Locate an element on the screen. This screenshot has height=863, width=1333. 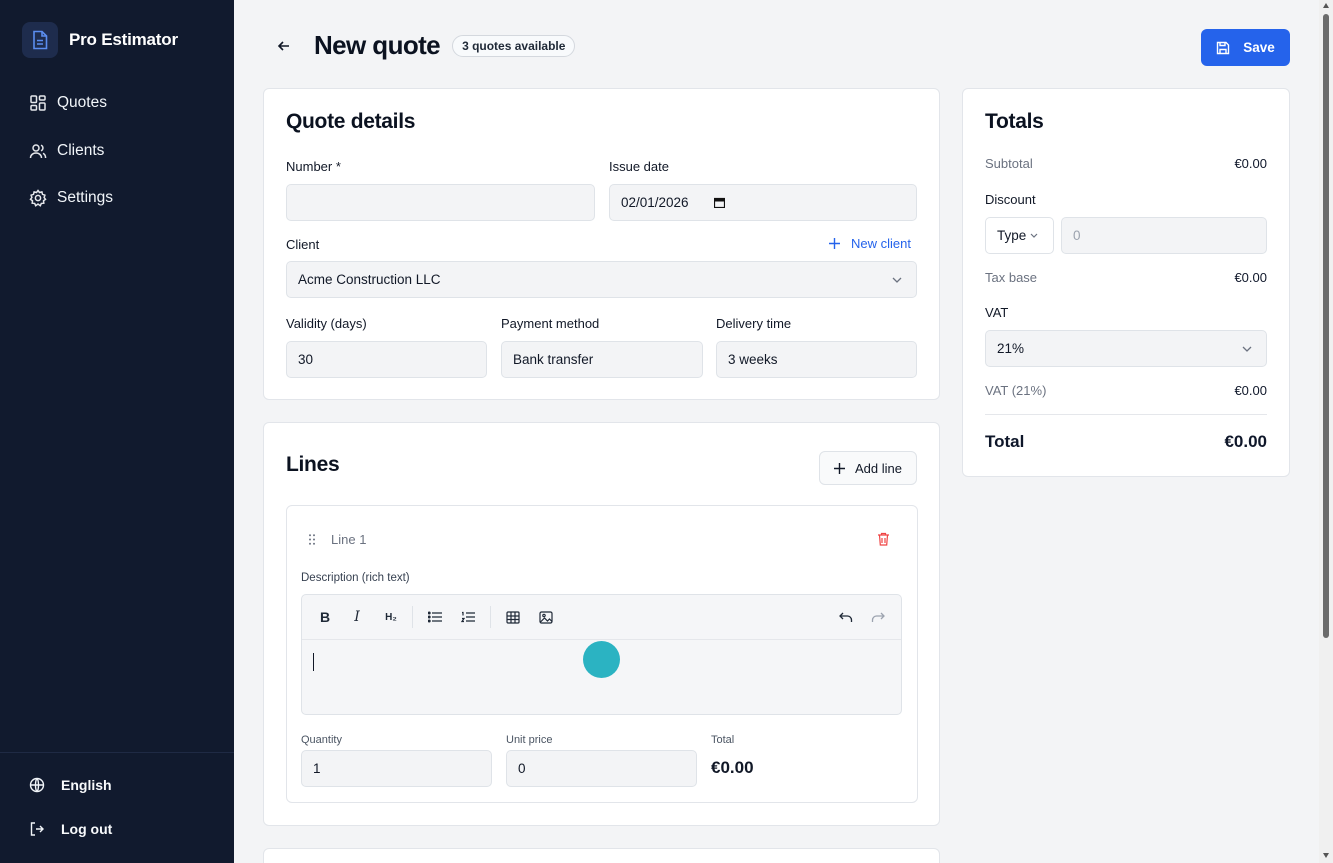
scrollbar-thumb is located at coordinates (1326, 326).